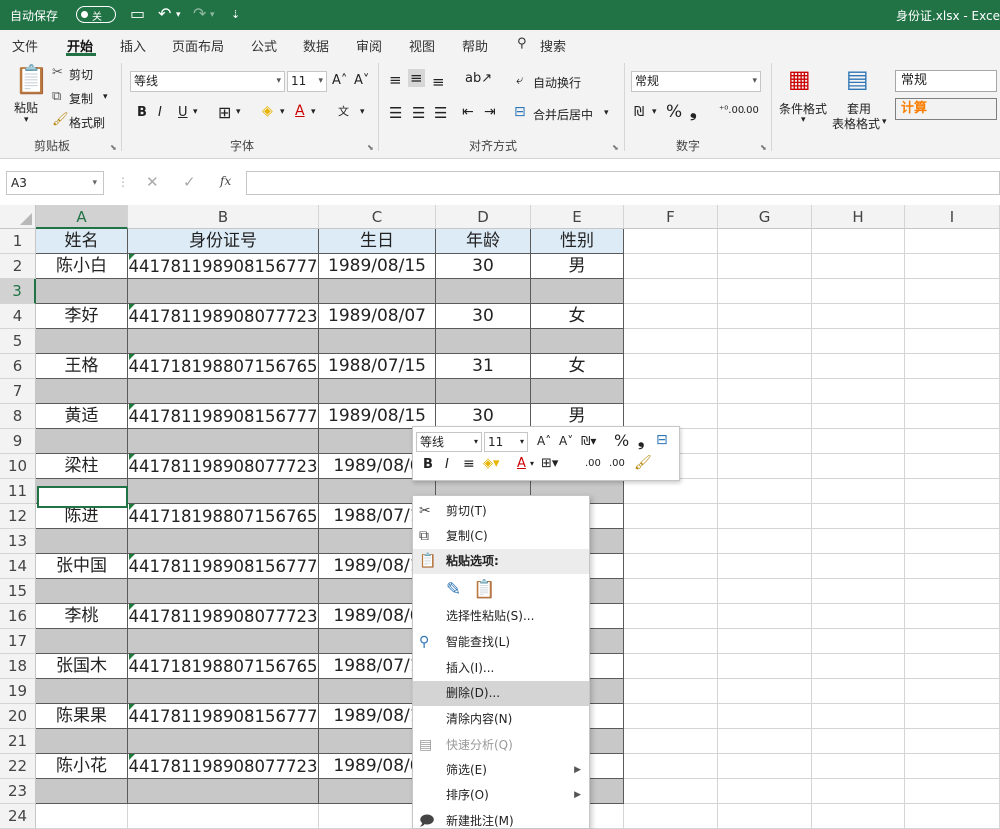  Describe the element at coordinates (952, 691) in the screenshot. I see `cell-i19` at that location.